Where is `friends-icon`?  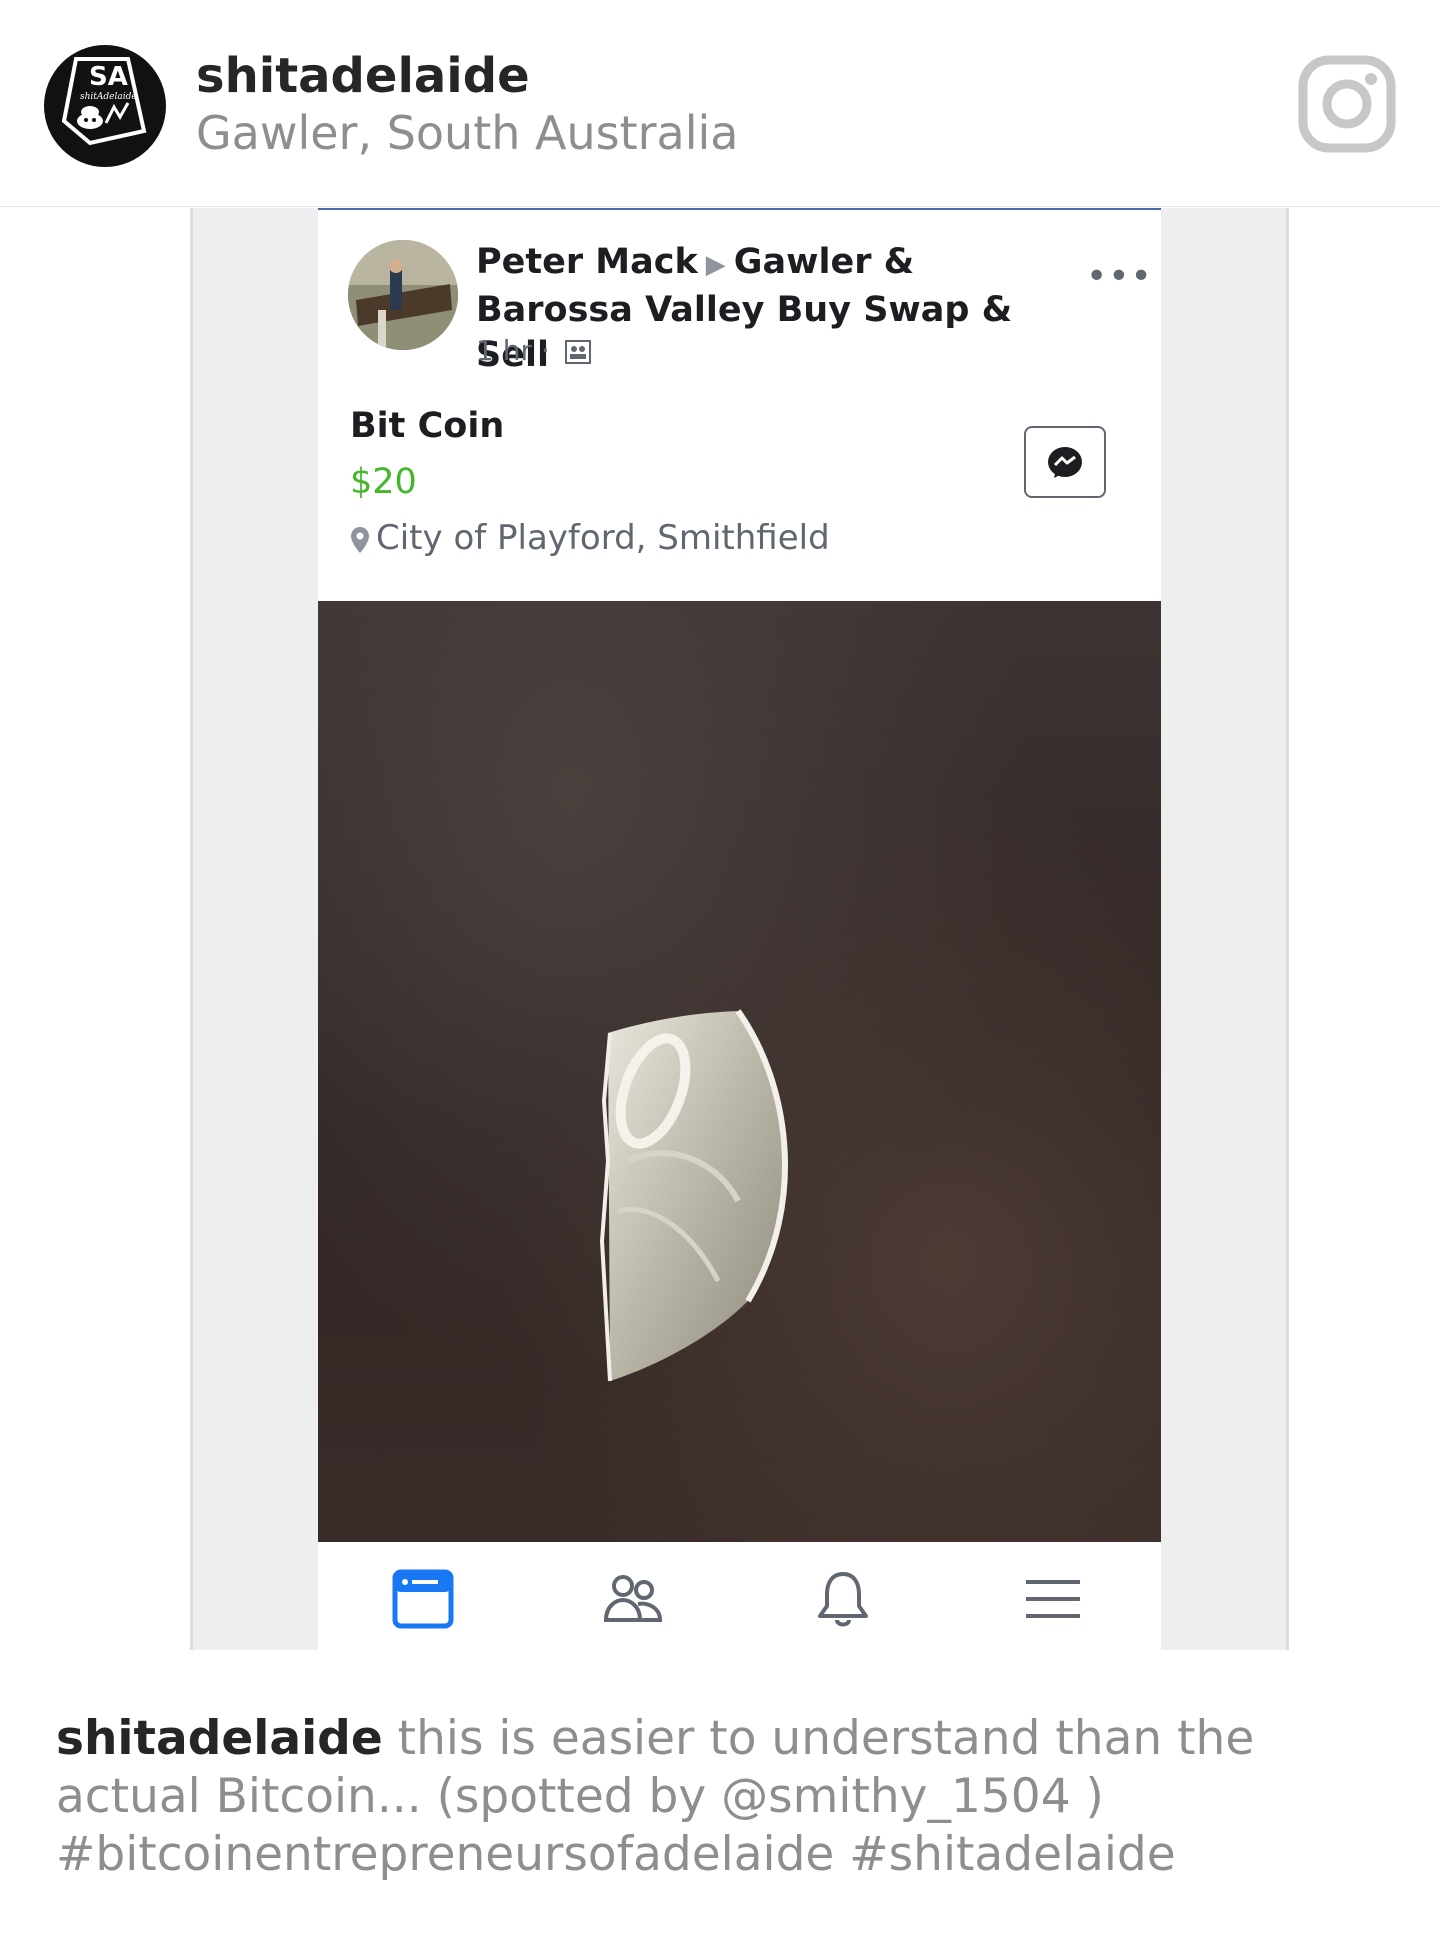
friends-icon is located at coordinates (633, 1599).